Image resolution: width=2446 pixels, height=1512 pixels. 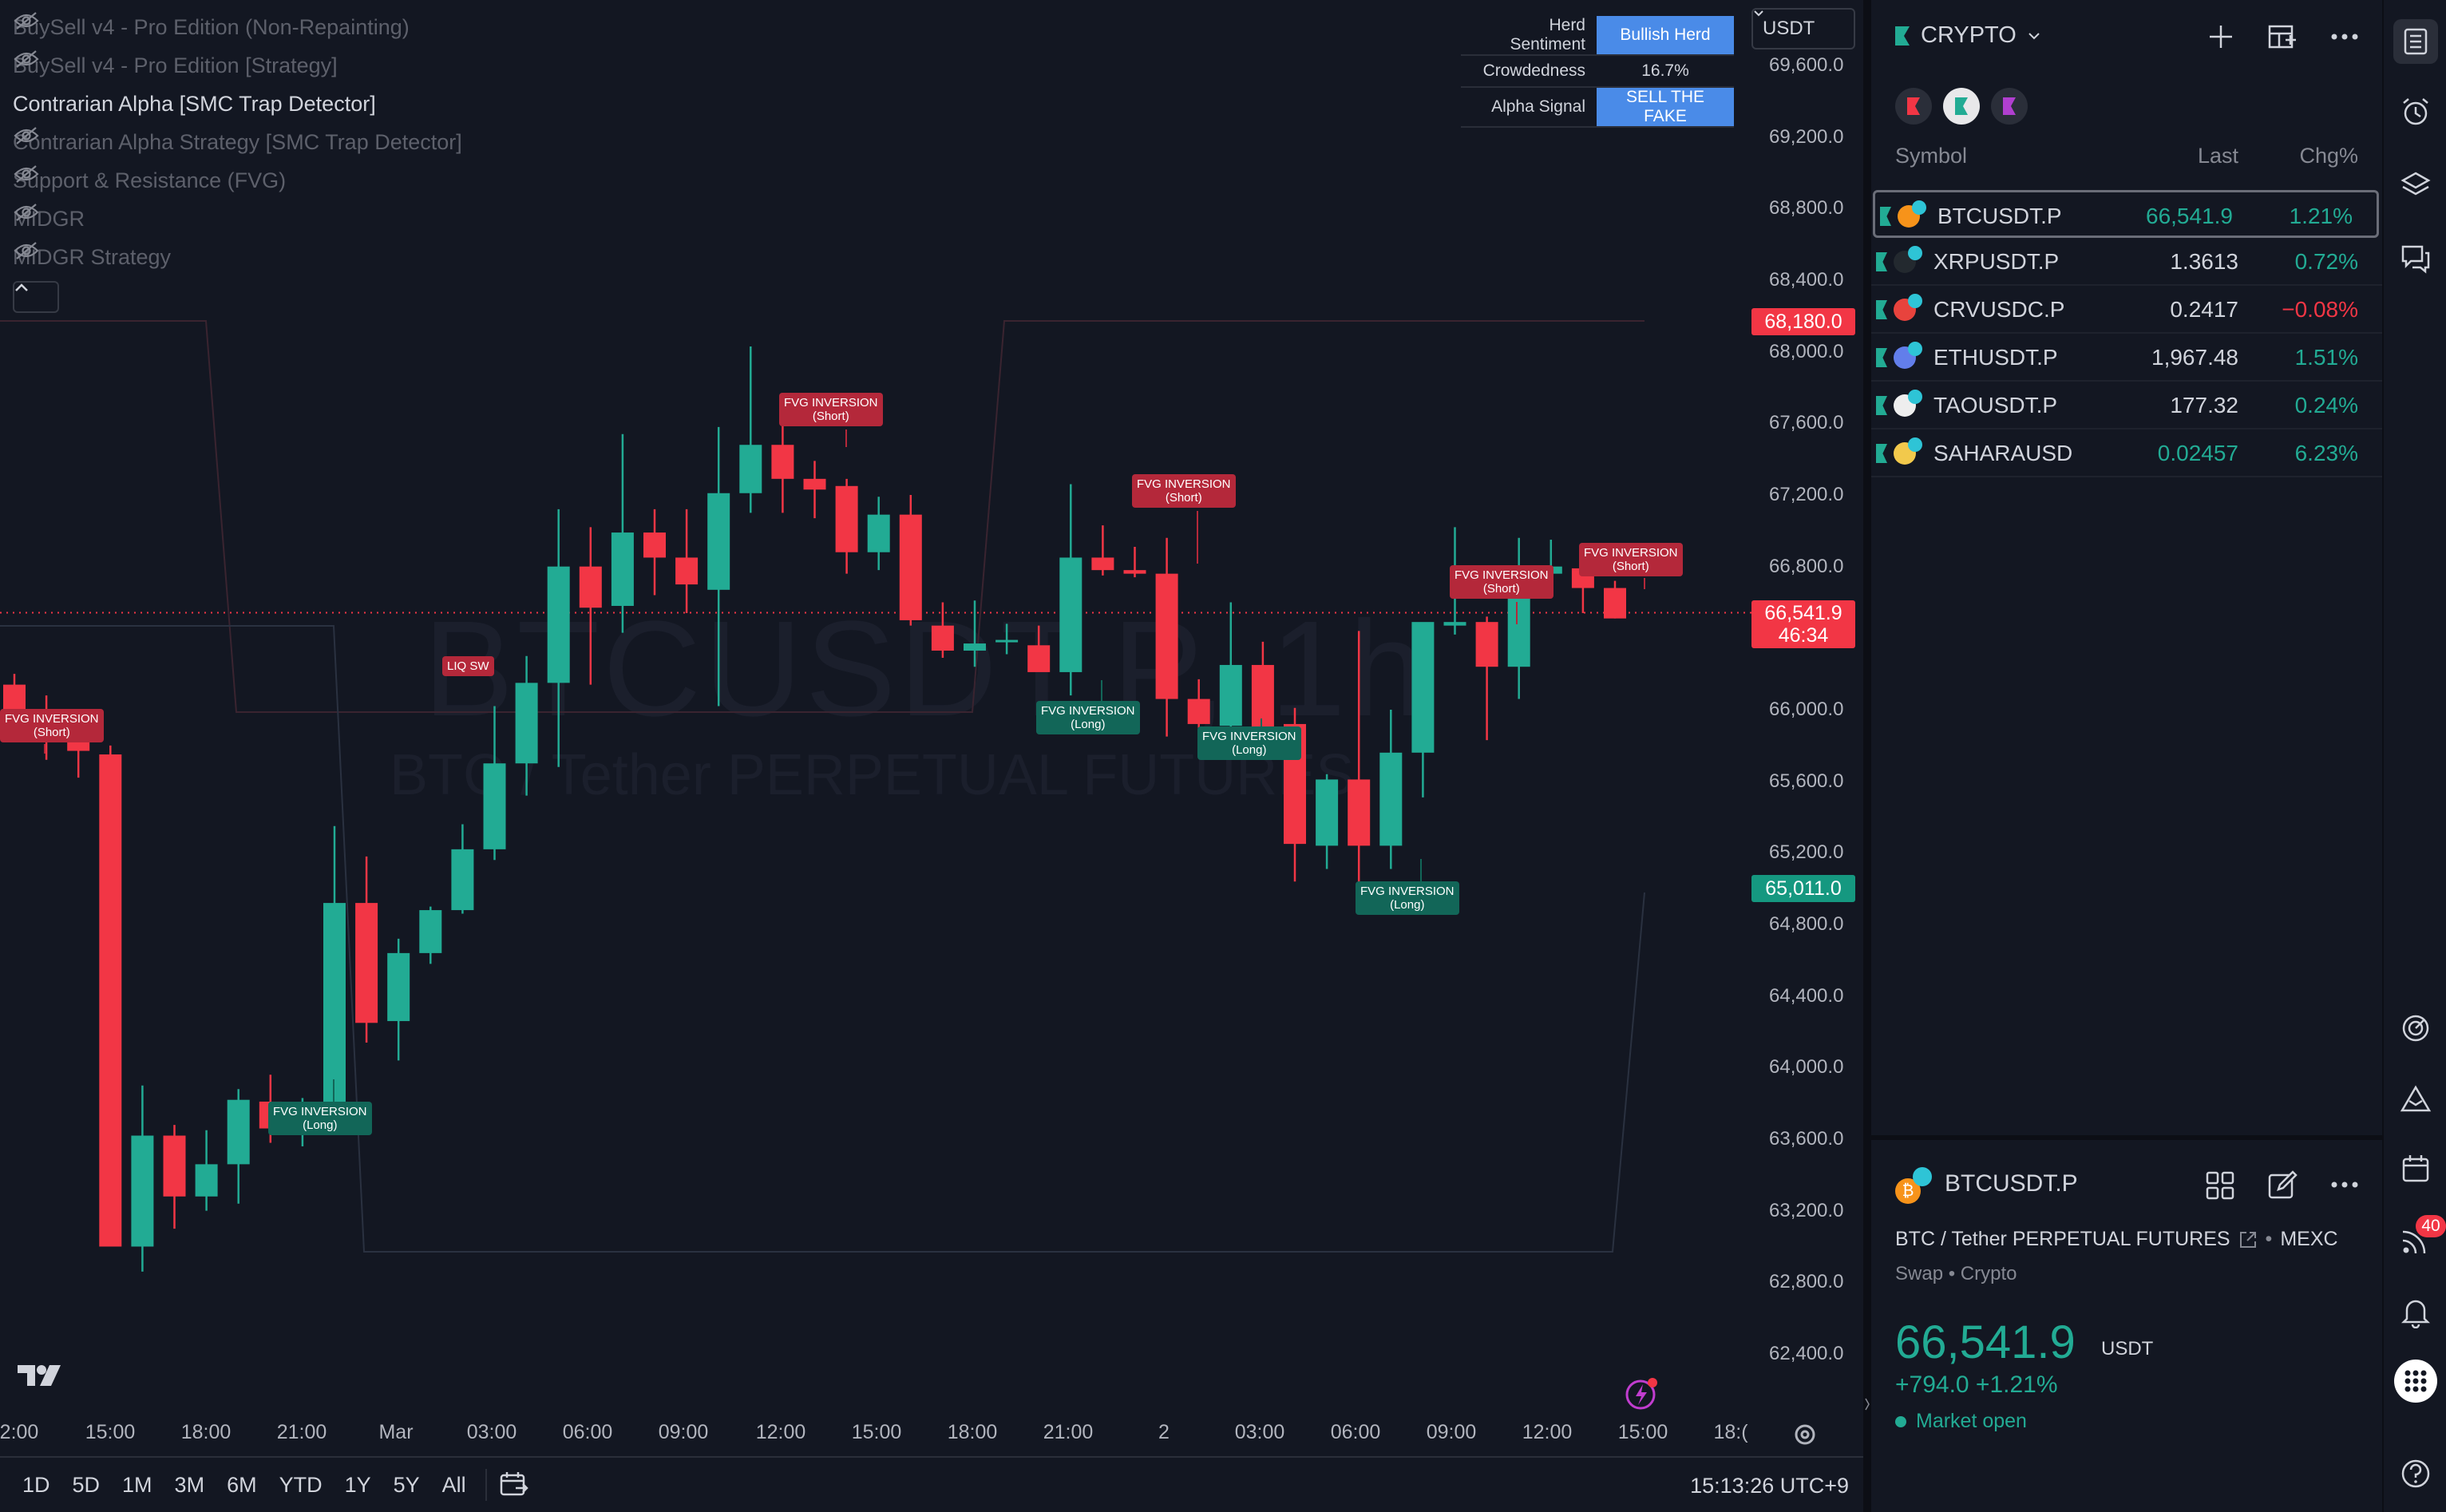 What do you see at coordinates (2126, 358) in the screenshot?
I see `watchlist-row: ETHUSDT.P 1,967.48 1.51%` at bounding box center [2126, 358].